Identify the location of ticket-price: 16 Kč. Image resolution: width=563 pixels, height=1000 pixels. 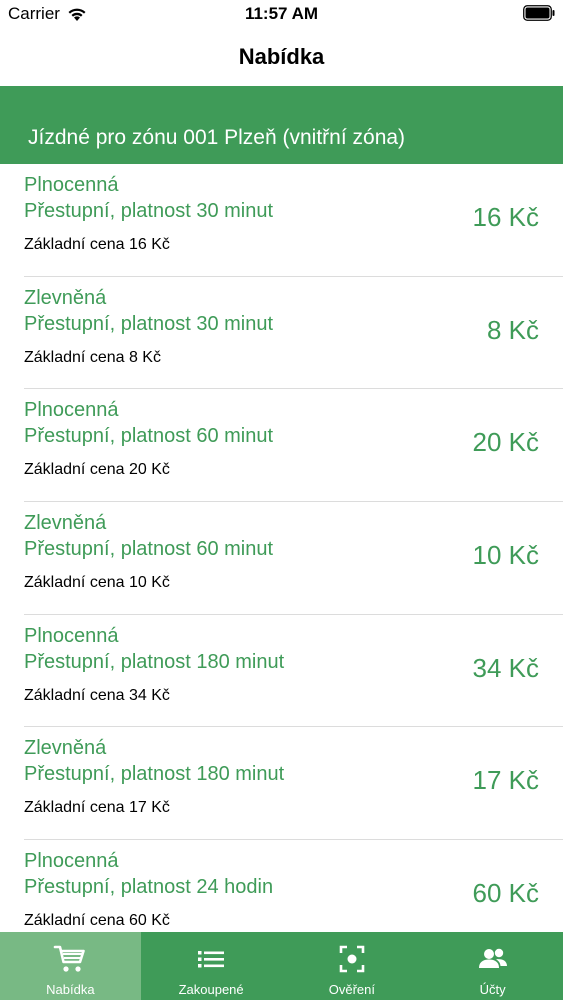
(506, 217).